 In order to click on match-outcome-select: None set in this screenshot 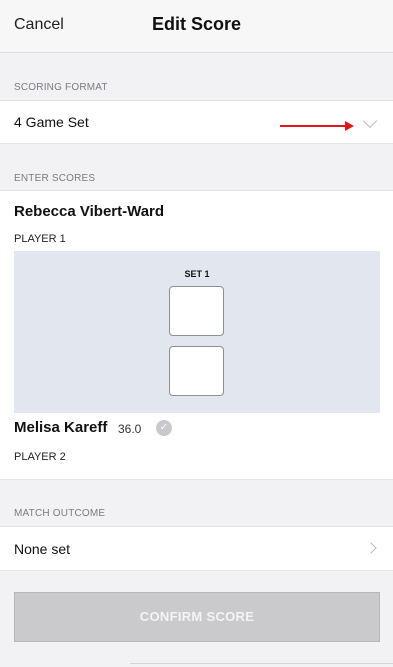, I will do `click(196, 548)`.